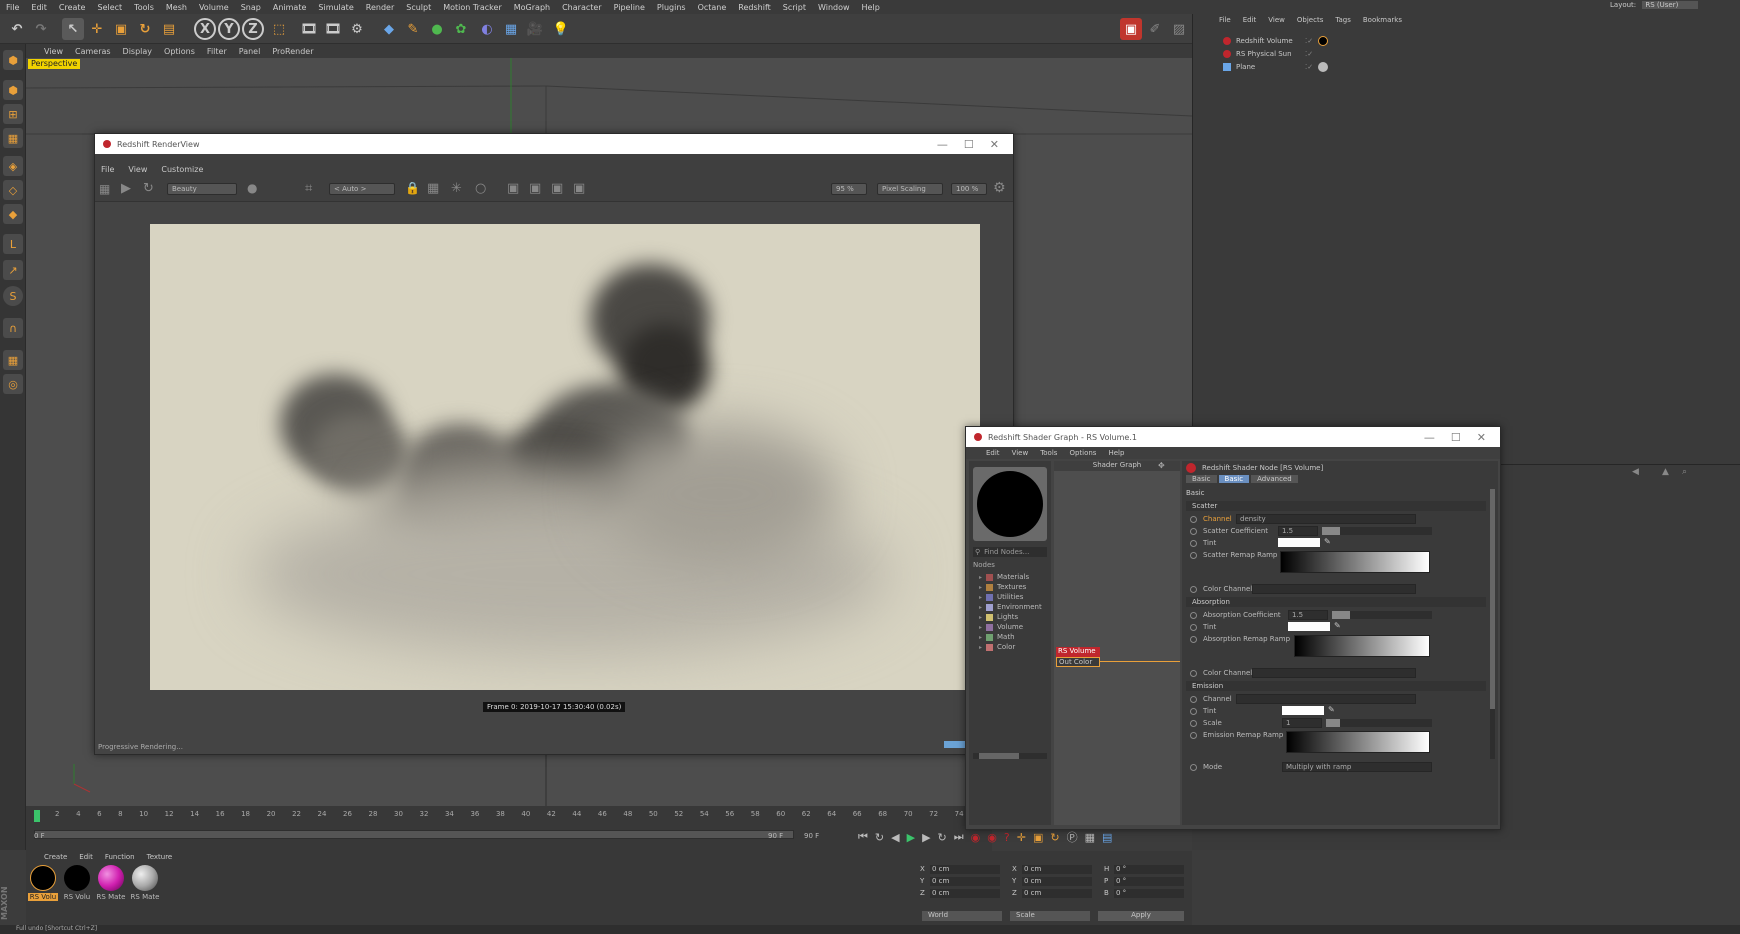  What do you see at coordinates (54, 64) in the screenshot?
I see `camera-badge: Perspective` at bounding box center [54, 64].